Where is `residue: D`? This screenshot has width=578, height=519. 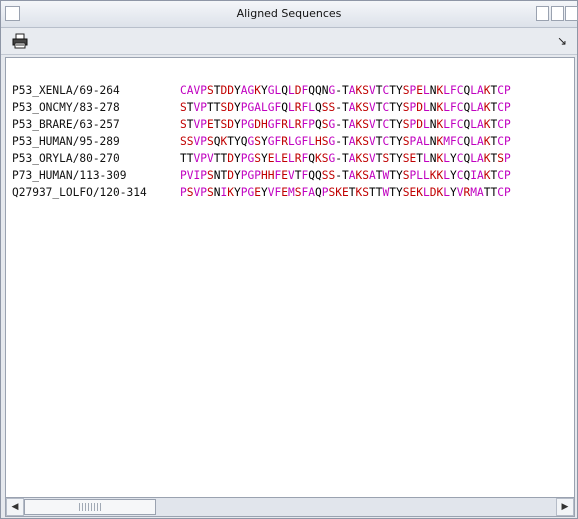 residue: D is located at coordinates (230, 124).